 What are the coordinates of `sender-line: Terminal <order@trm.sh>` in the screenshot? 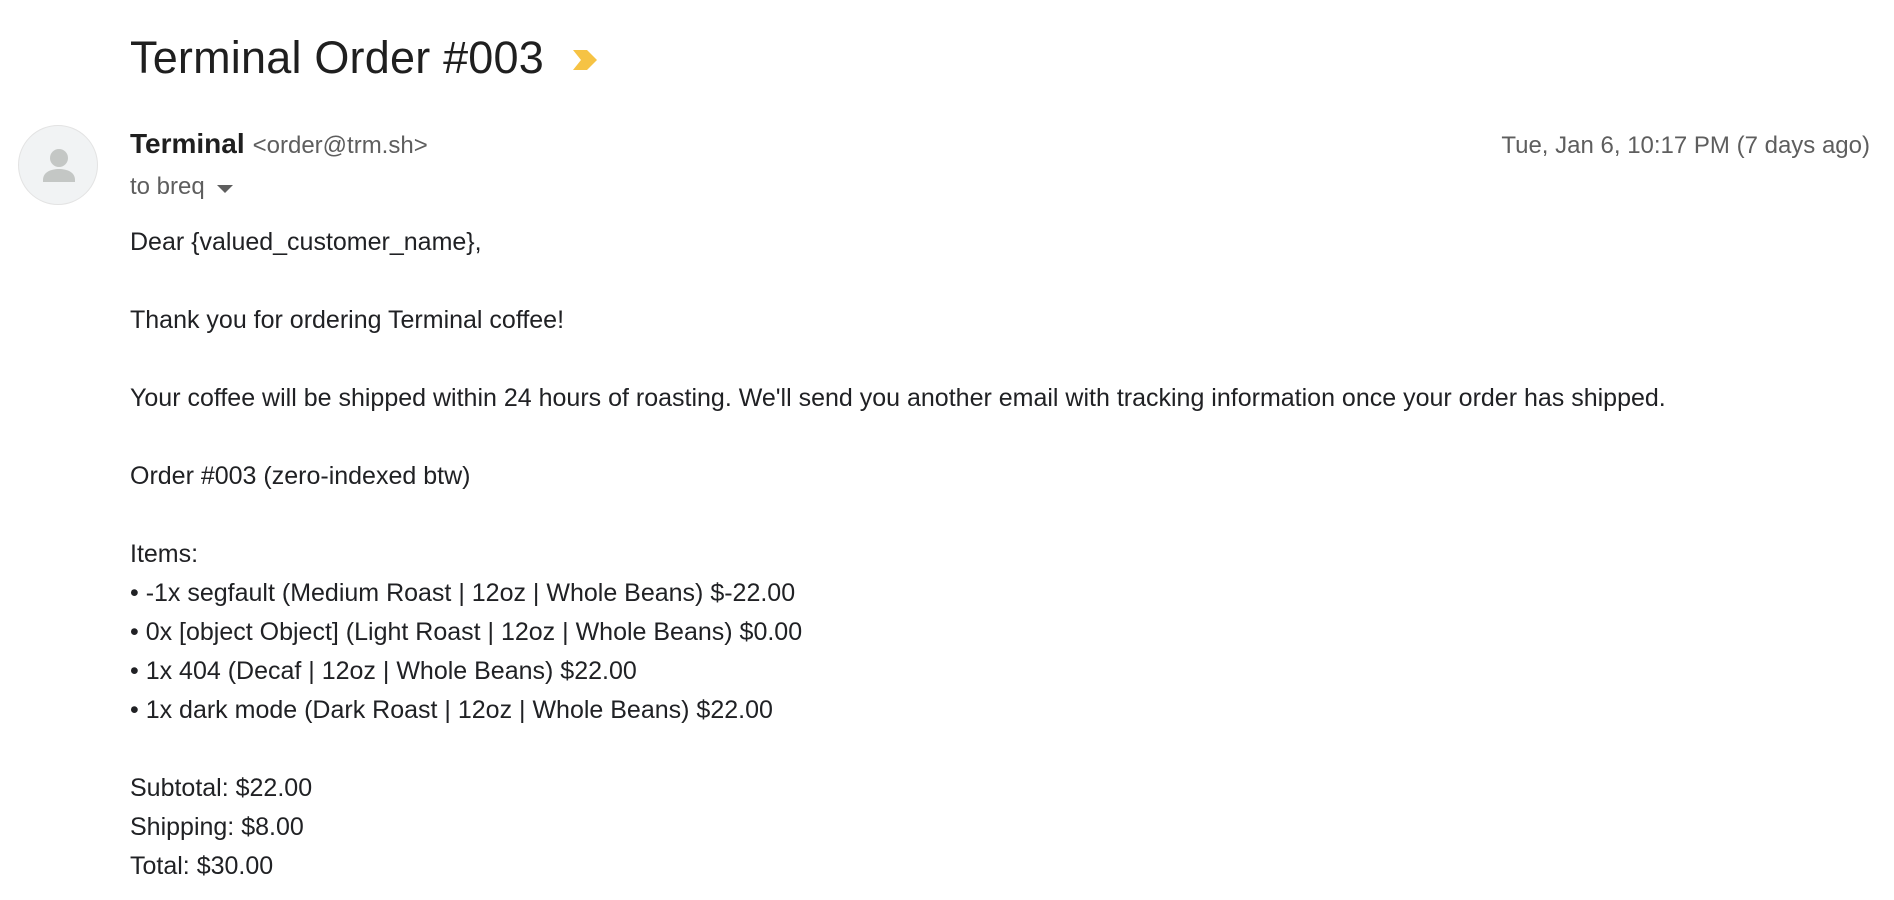 It's located at (279, 146).